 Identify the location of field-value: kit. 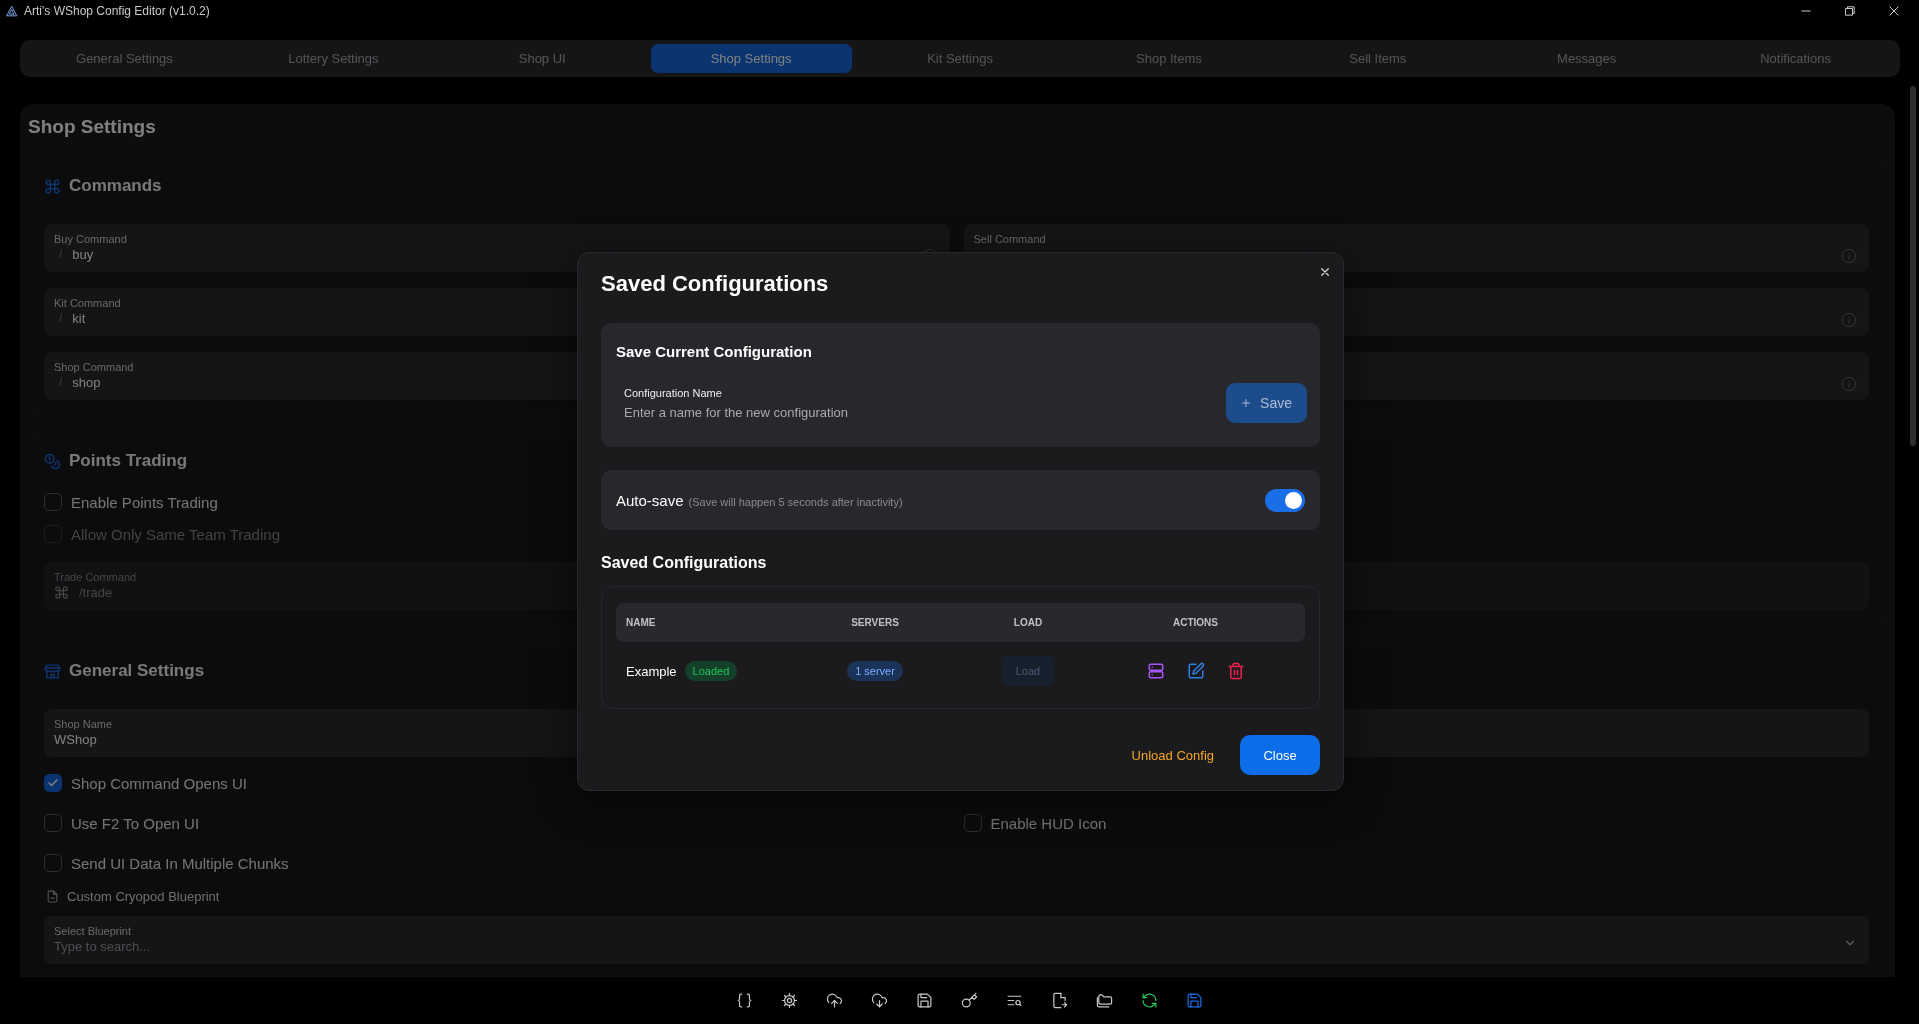
(79, 318).